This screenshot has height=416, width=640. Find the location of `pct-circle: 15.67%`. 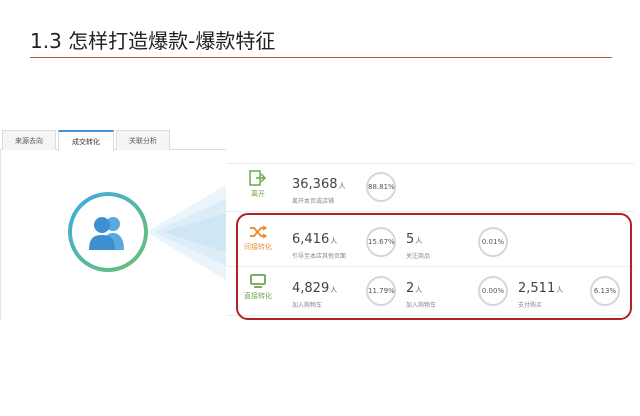

pct-circle: 15.67% is located at coordinates (381, 242).